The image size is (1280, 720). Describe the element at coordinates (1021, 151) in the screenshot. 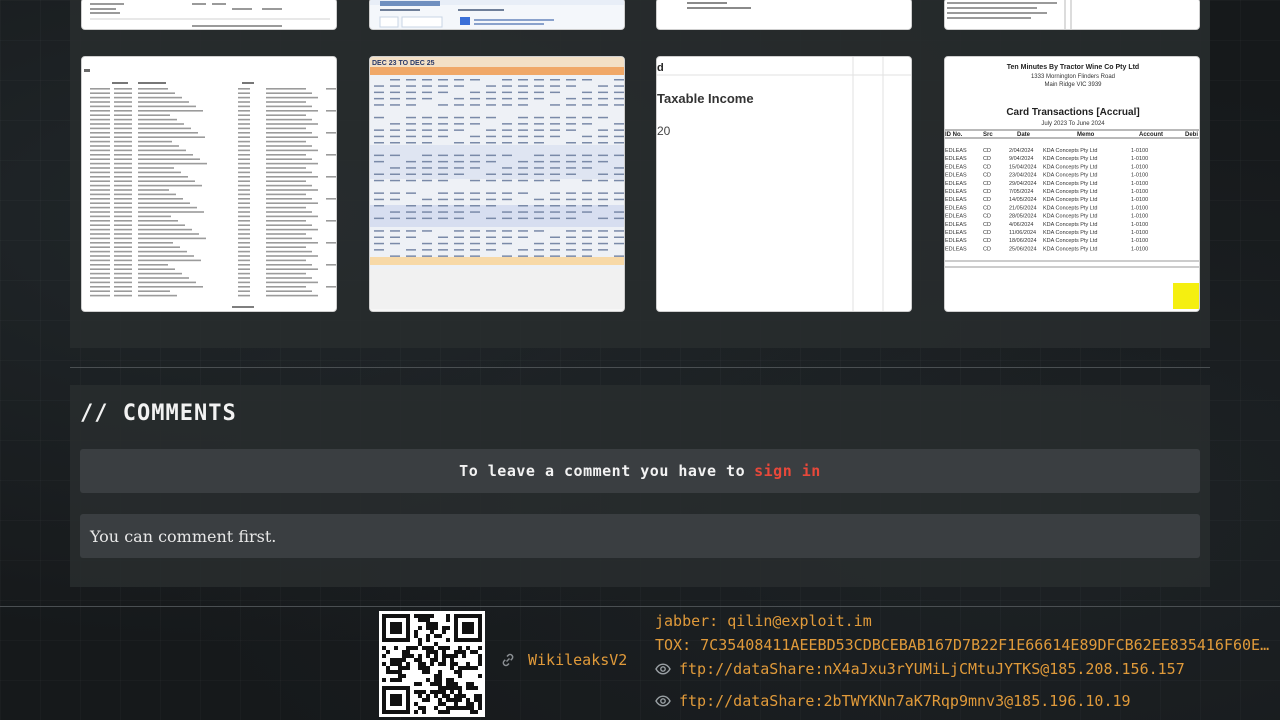

I see `svg-text: 2/04/2024` at that location.